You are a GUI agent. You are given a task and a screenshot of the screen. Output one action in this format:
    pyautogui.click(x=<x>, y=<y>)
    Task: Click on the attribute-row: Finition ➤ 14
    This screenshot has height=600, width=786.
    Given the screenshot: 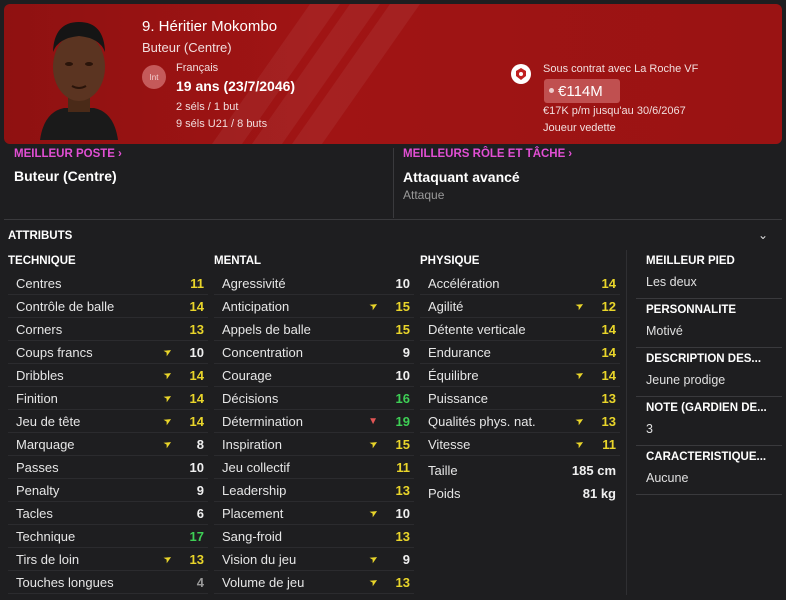 What is the action you would take?
    pyautogui.click(x=108, y=398)
    